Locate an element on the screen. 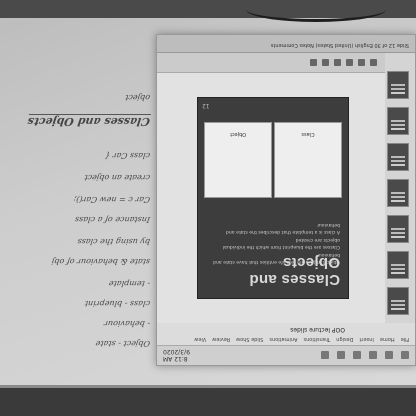  slide-thumbnails-panel is located at coordinates (399, 188).